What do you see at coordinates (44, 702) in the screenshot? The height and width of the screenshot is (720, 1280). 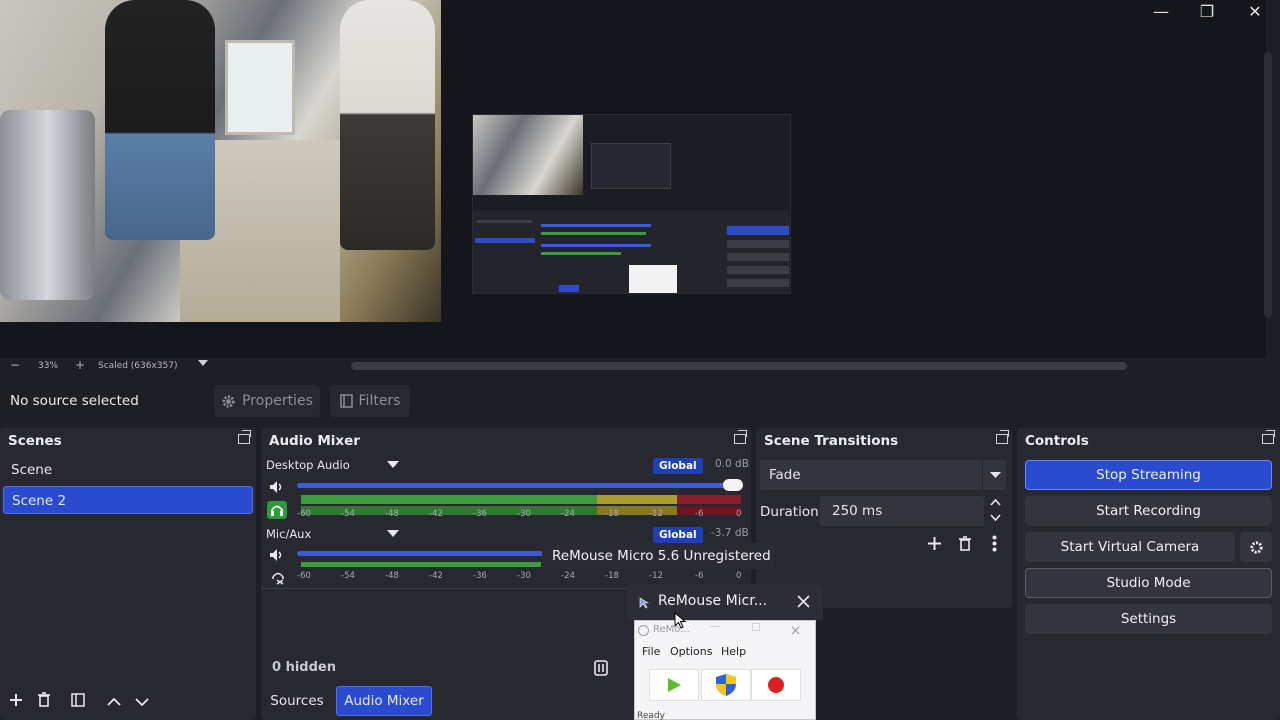 I see `remove-scene-icon` at bounding box center [44, 702].